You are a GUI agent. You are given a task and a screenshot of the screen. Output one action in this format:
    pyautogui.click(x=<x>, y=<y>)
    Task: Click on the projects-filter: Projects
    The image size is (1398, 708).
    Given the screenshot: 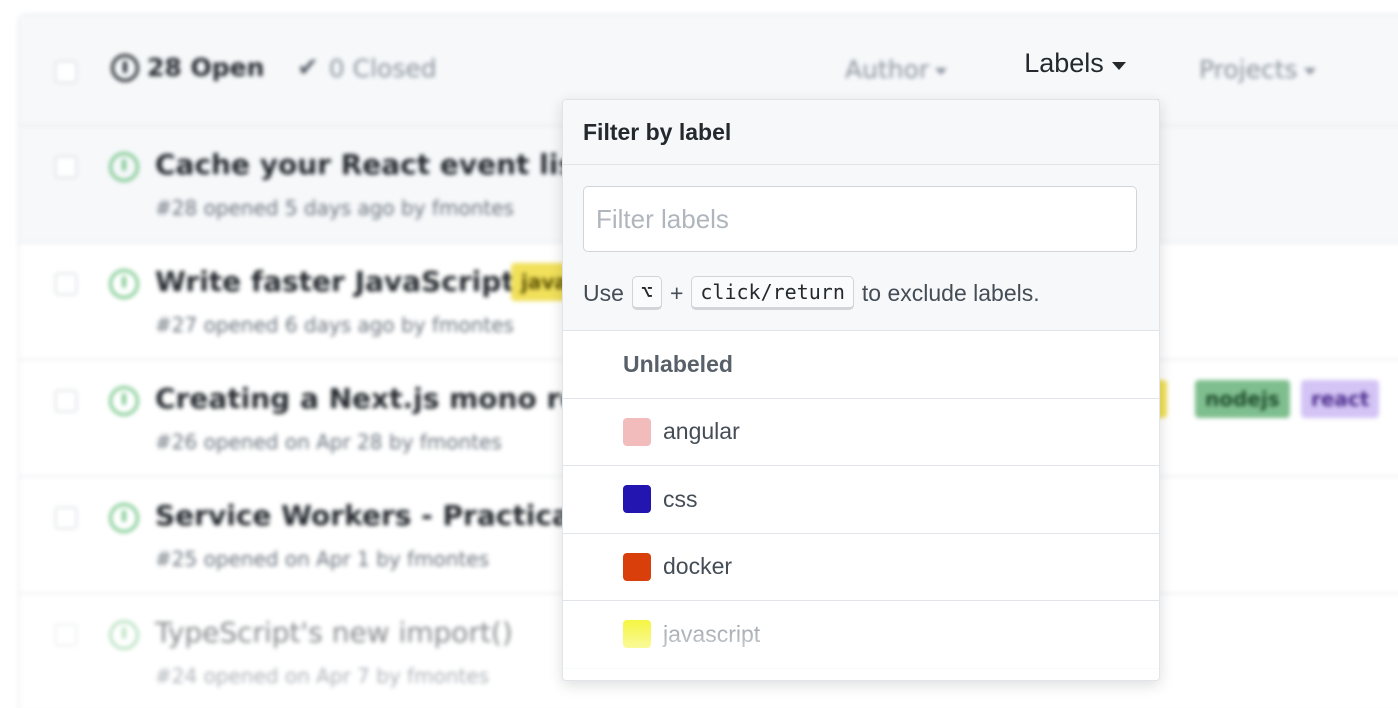 What is the action you would take?
    pyautogui.click(x=1257, y=69)
    